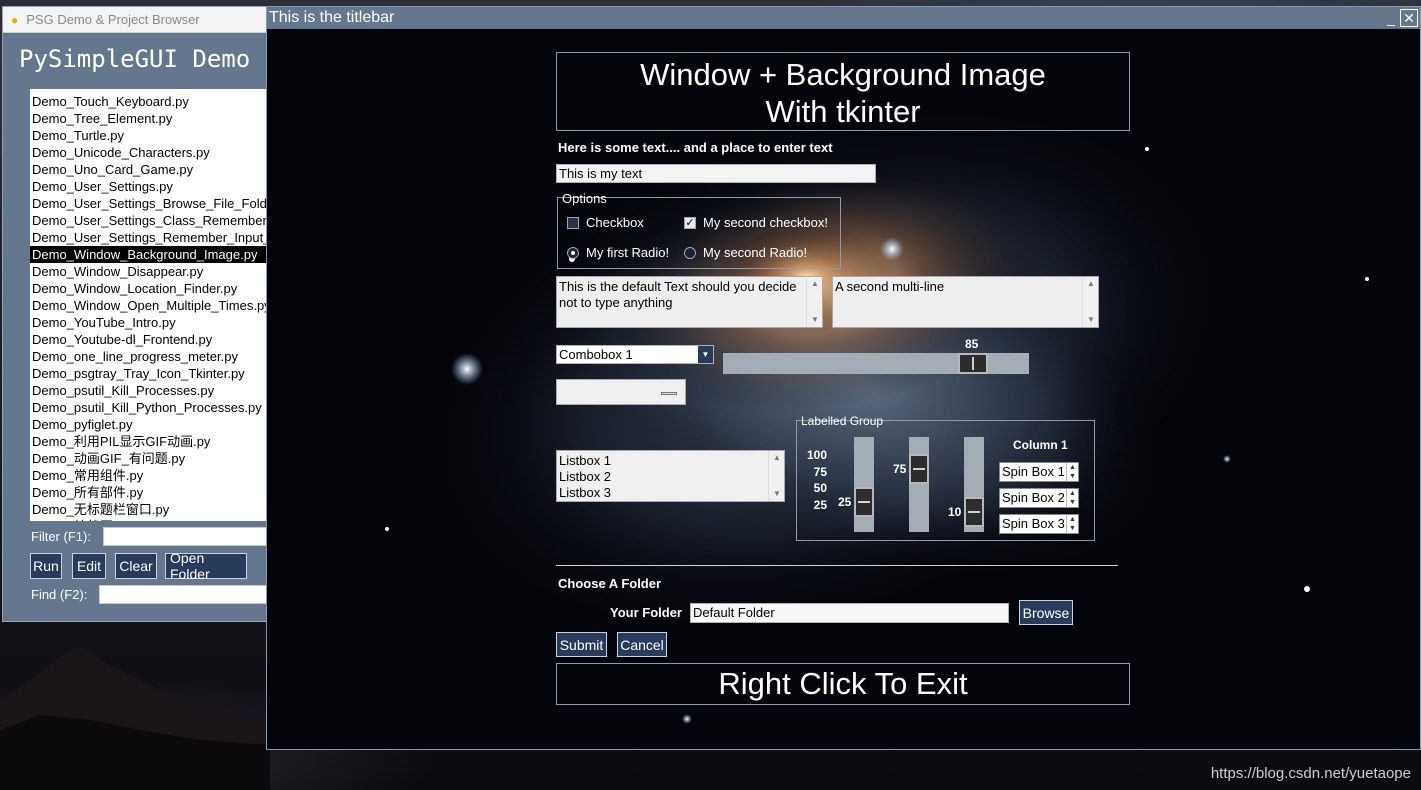 The width and height of the screenshot is (1421, 790). I want to click on file-list-item: Demo_User_Settings.py, so click(160, 186).